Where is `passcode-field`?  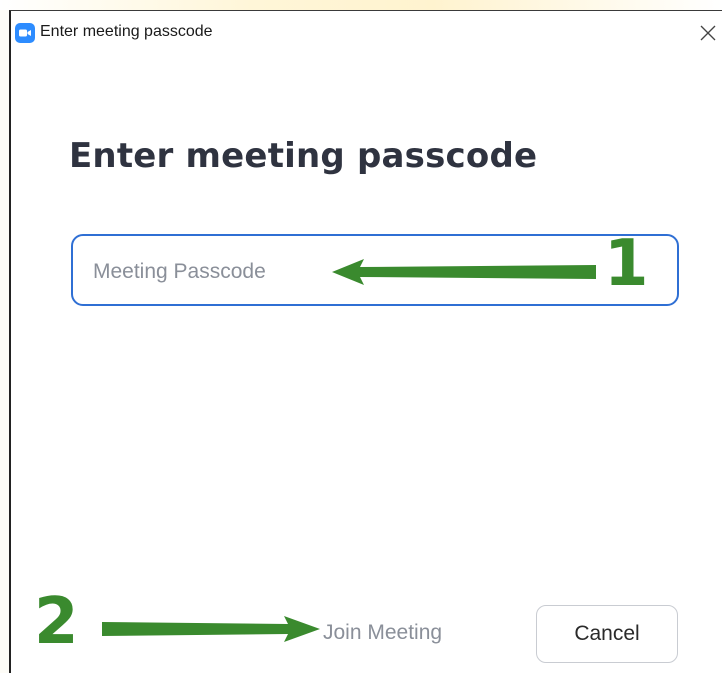
passcode-field is located at coordinates (375, 270).